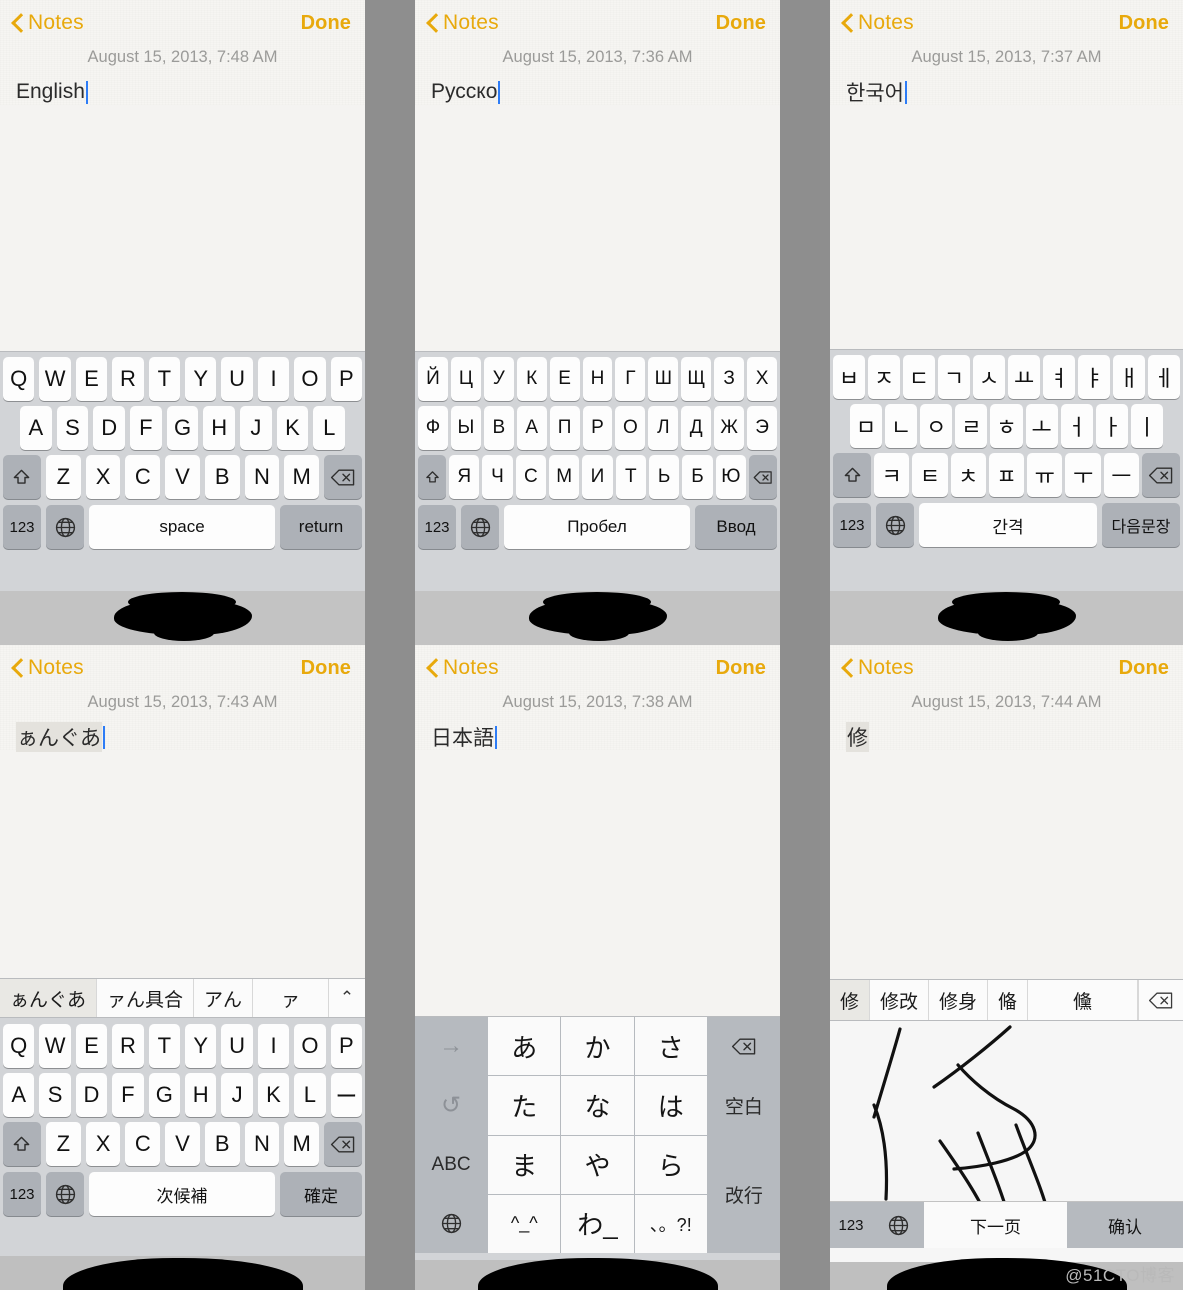 This screenshot has width=1183, height=1290. What do you see at coordinates (959, 1000) in the screenshot?
I see `candidate-item: 修身` at bounding box center [959, 1000].